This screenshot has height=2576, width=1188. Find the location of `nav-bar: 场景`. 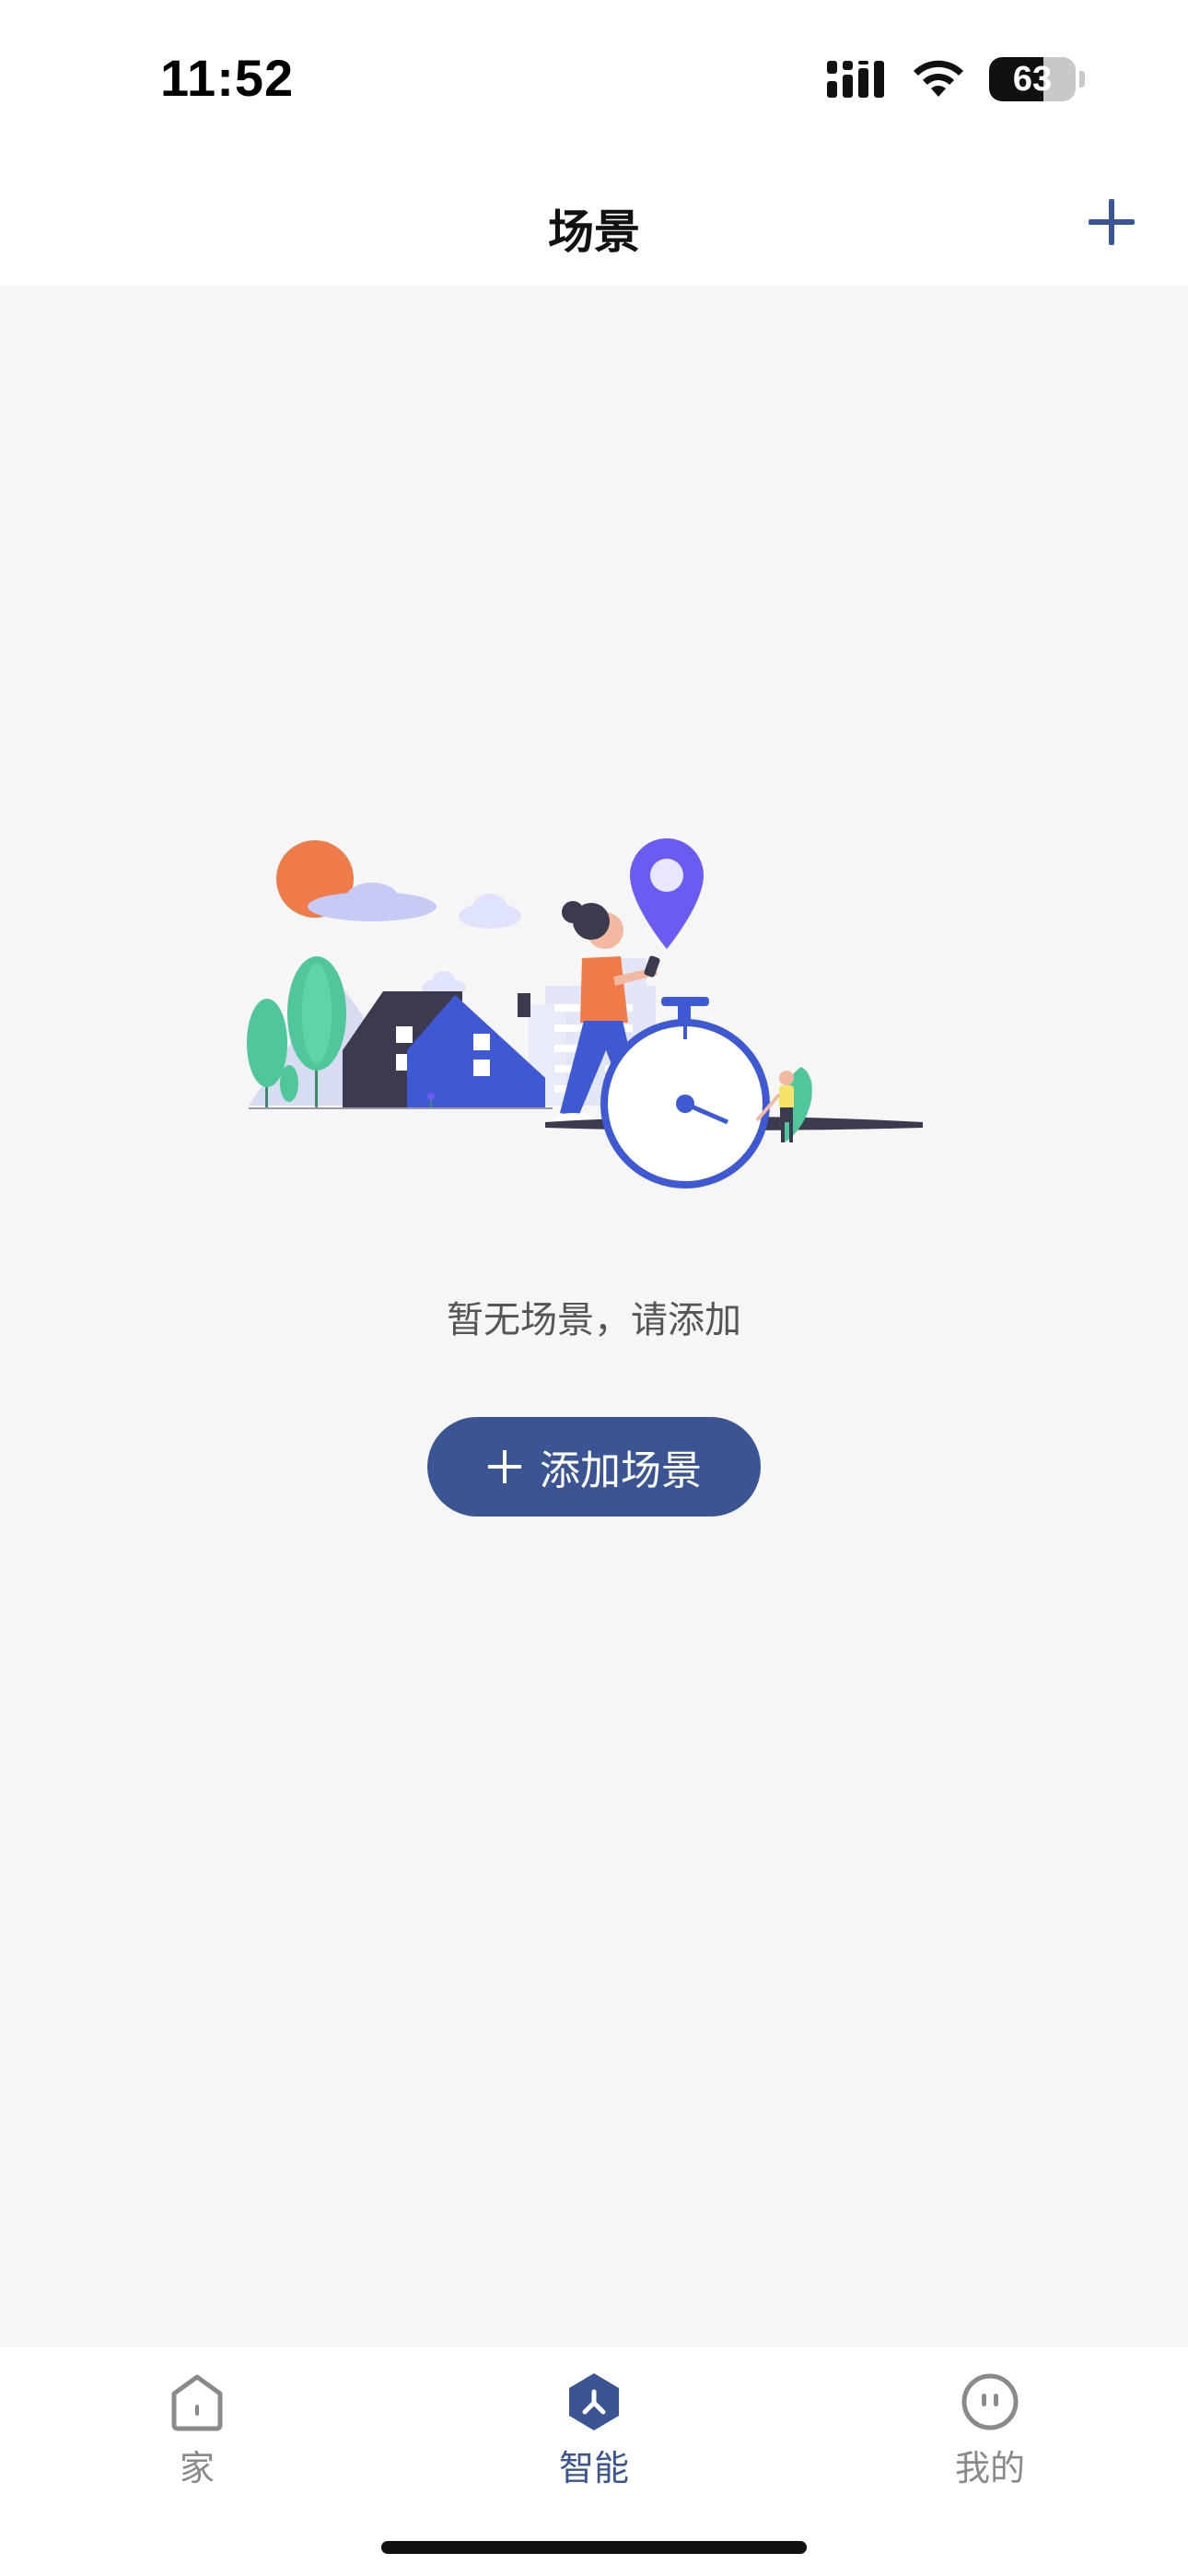

nav-bar: 场景 is located at coordinates (594, 221).